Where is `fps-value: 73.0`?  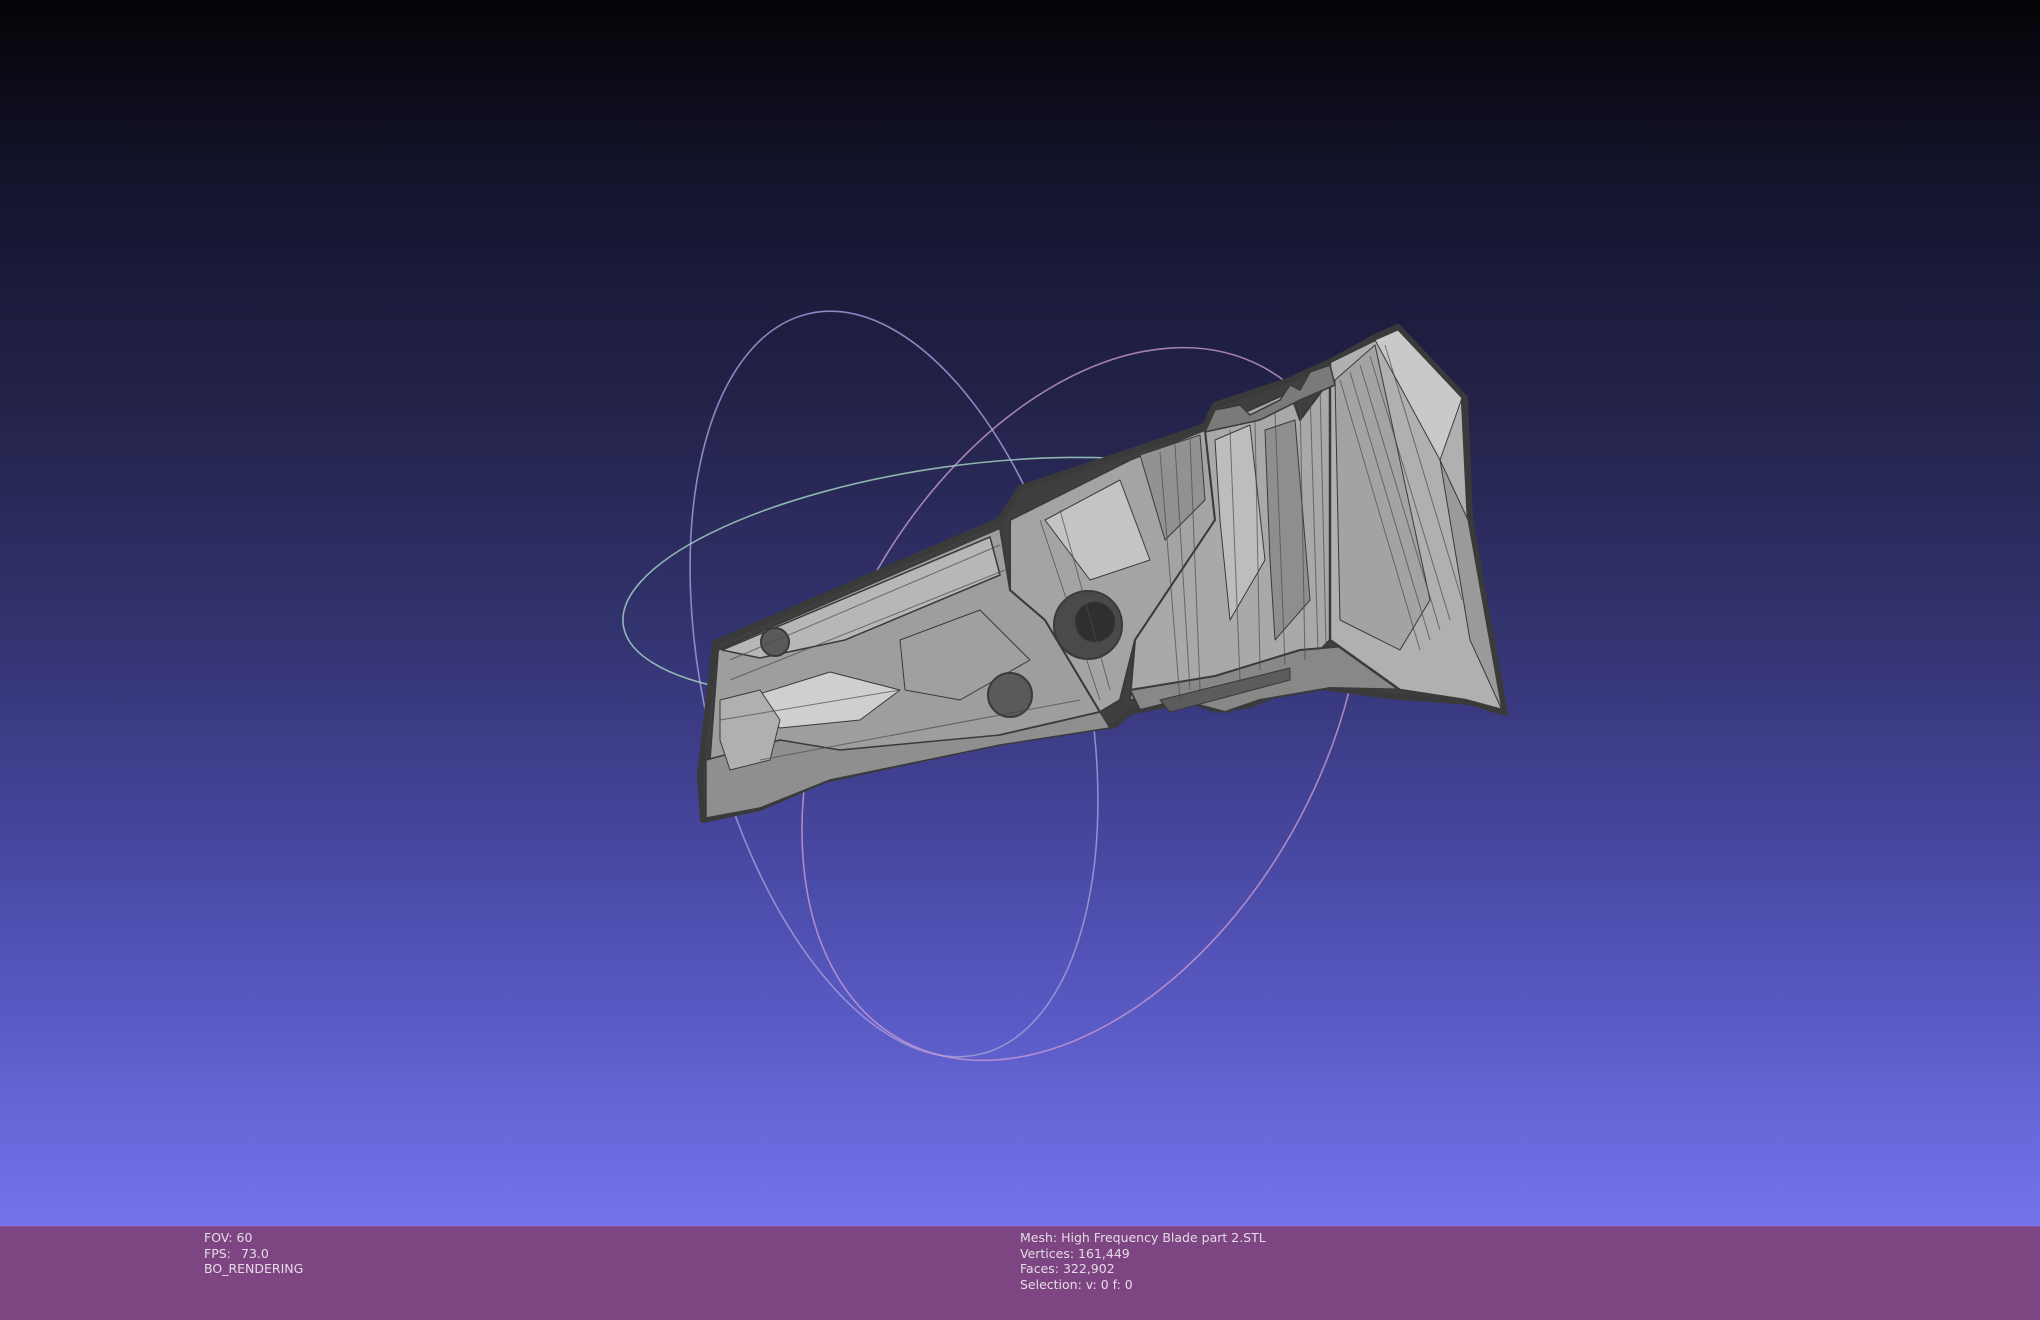 fps-value: 73.0 is located at coordinates (255, 1253).